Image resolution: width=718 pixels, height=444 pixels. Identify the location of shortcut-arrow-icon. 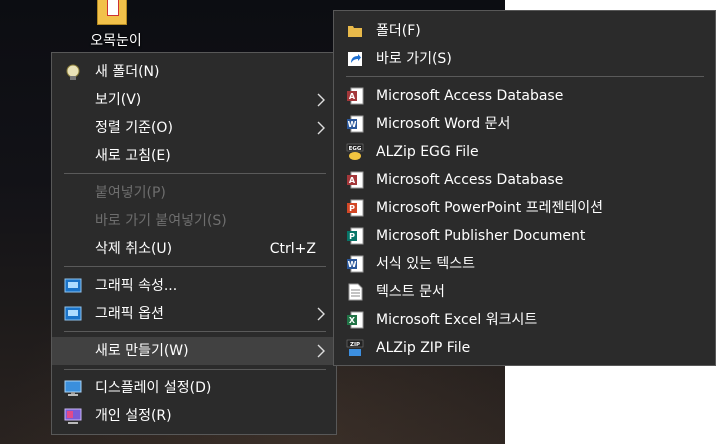
(355, 59).